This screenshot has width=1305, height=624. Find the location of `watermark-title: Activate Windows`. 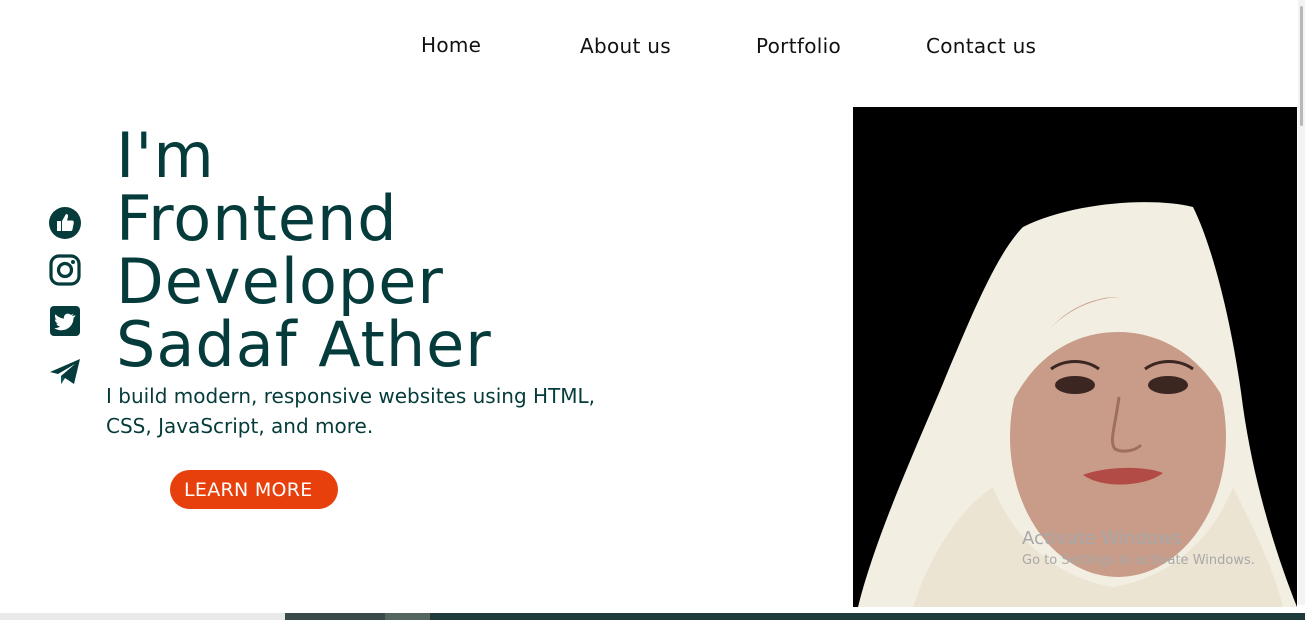

watermark-title: Activate Windows is located at coordinates (1102, 538).